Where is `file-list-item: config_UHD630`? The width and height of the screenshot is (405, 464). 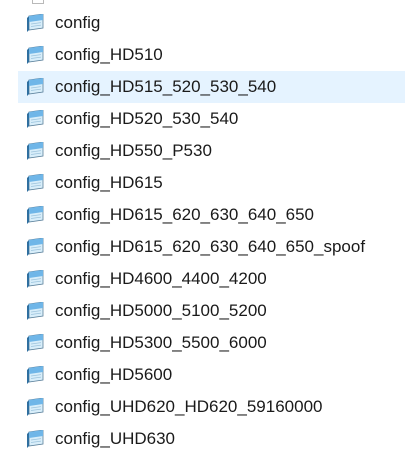
file-list-item: config_UHD630 is located at coordinates (202, 439).